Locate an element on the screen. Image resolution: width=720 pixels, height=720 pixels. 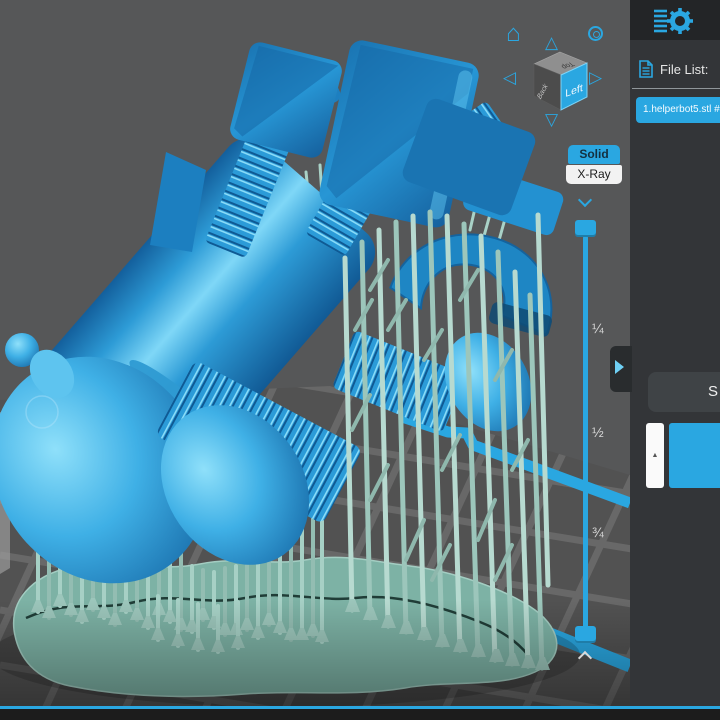
file-list-header: File List: is located at coordinates (679, 70).